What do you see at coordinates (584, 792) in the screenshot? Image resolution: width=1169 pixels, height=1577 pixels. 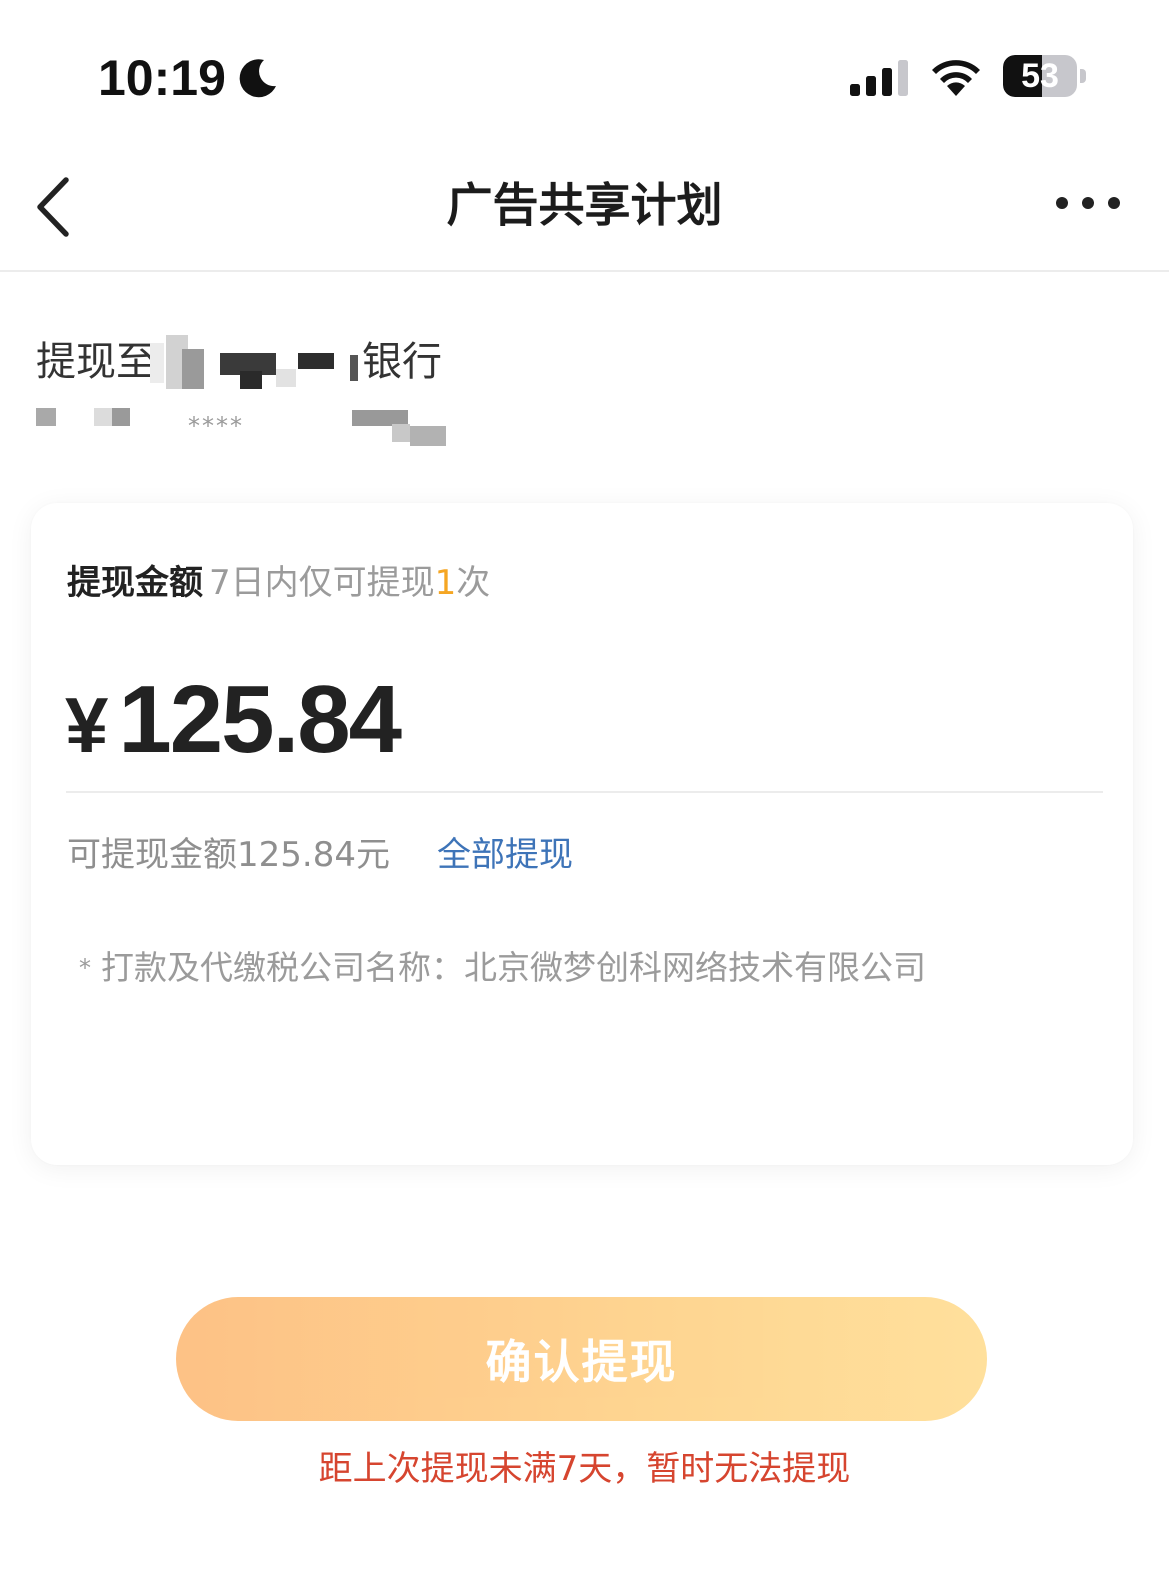 I see `amount-divider` at bounding box center [584, 792].